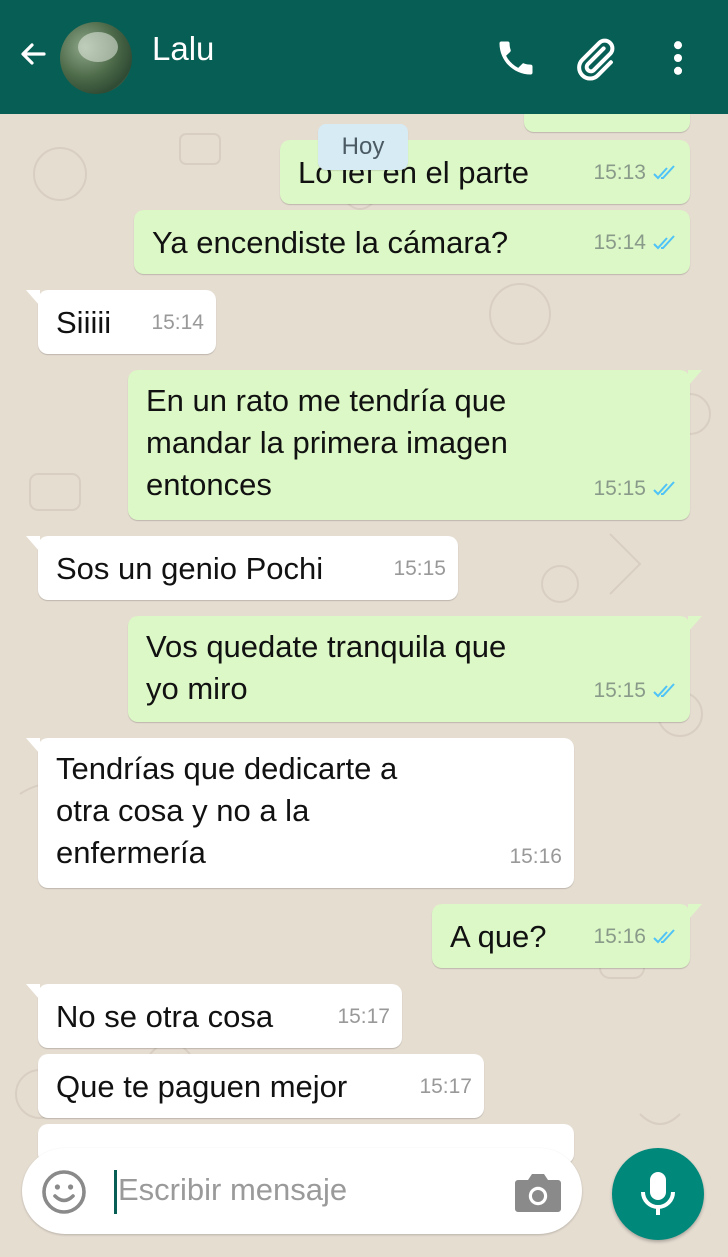  What do you see at coordinates (619, 172) in the screenshot?
I see `message-time: 15:13` at bounding box center [619, 172].